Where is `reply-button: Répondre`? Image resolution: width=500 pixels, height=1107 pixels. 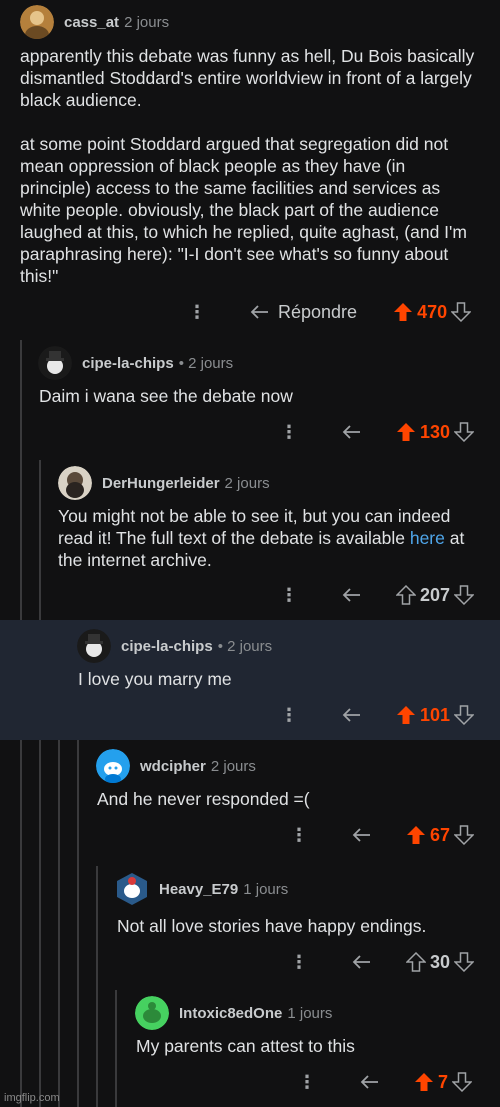
reply-button: Répondre is located at coordinates (303, 312).